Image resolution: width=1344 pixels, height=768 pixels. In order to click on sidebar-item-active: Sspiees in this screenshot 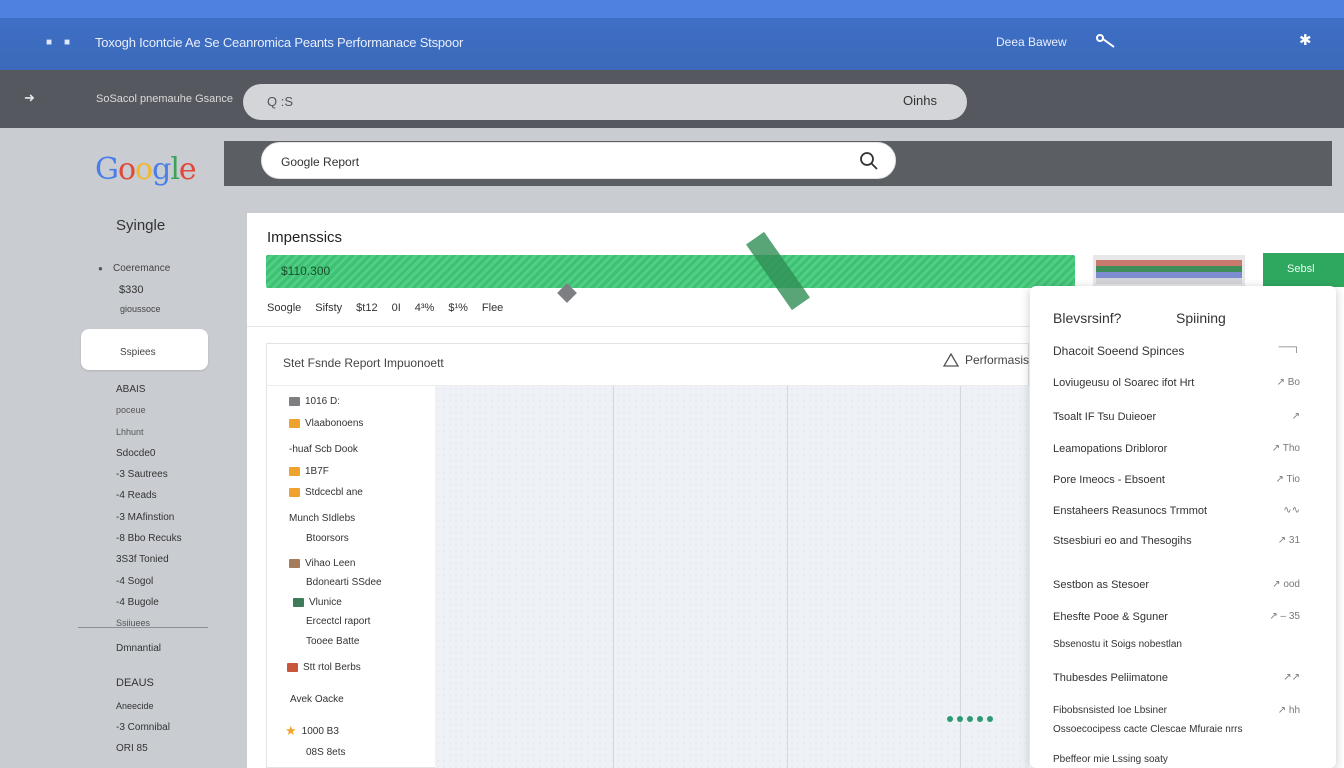, I will do `click(144, 349)`.